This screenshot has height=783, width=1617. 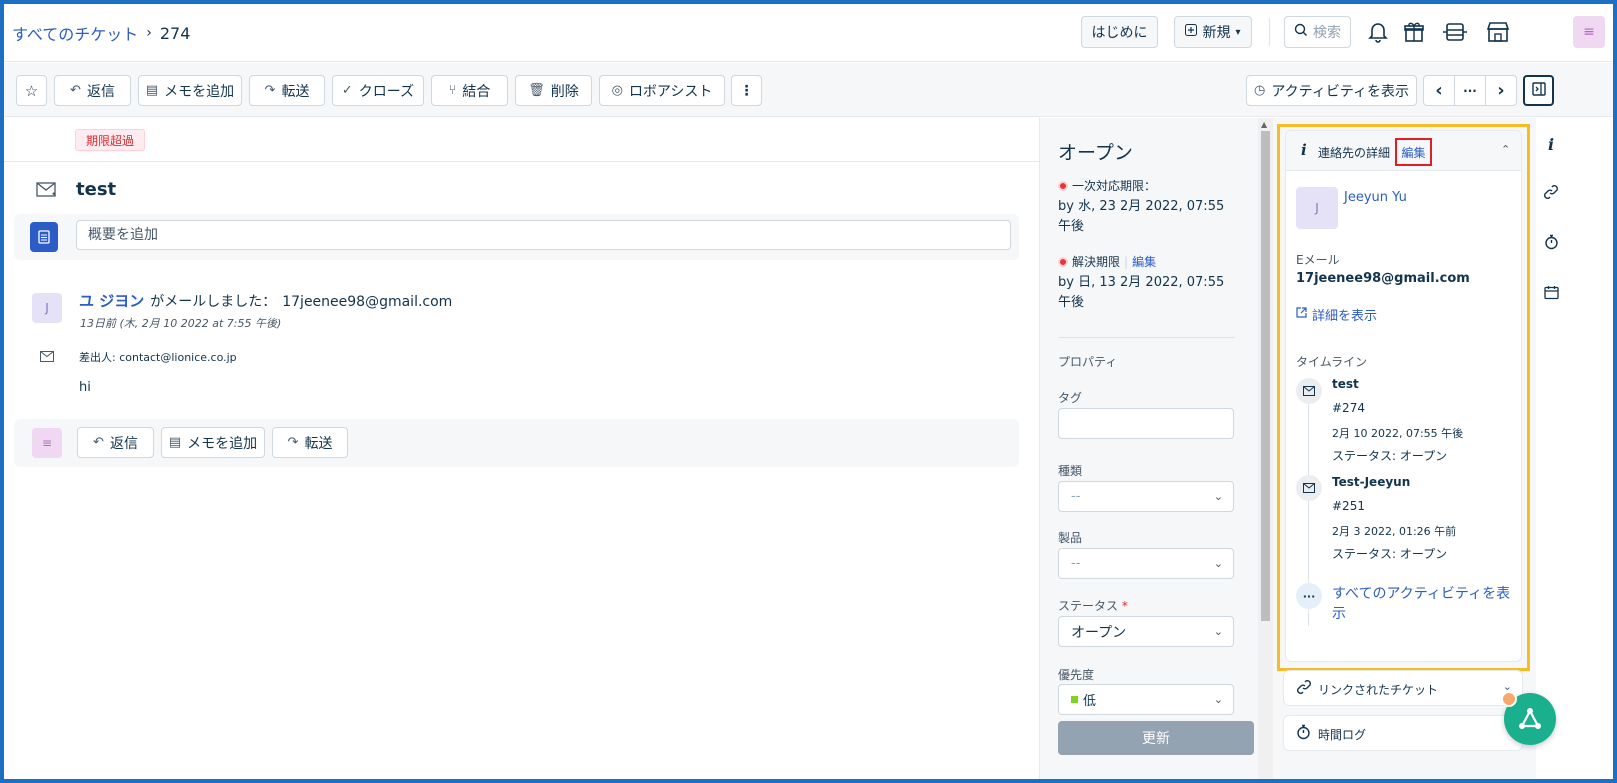 I want to click on timeline-item-title: Test-Jeeyun, so click(x=1371, y=482).